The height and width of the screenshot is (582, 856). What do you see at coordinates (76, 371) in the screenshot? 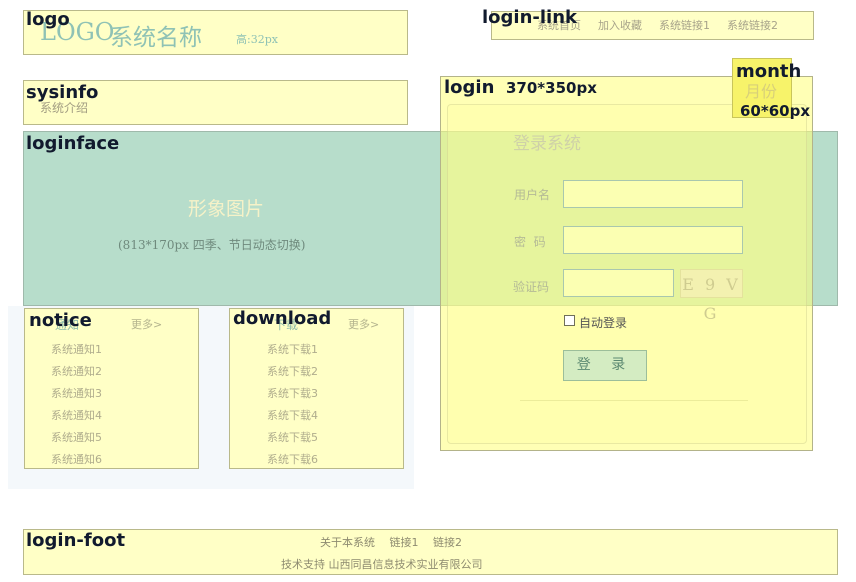
I see `notice-item: 系统通知2` at bounding box center [76, 371].